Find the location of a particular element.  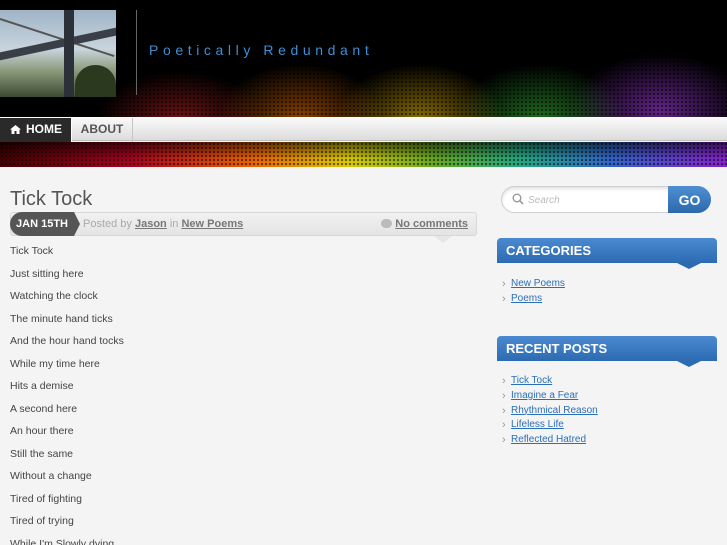

list-item: Lifeless Life is located at coordinates (550, 425).